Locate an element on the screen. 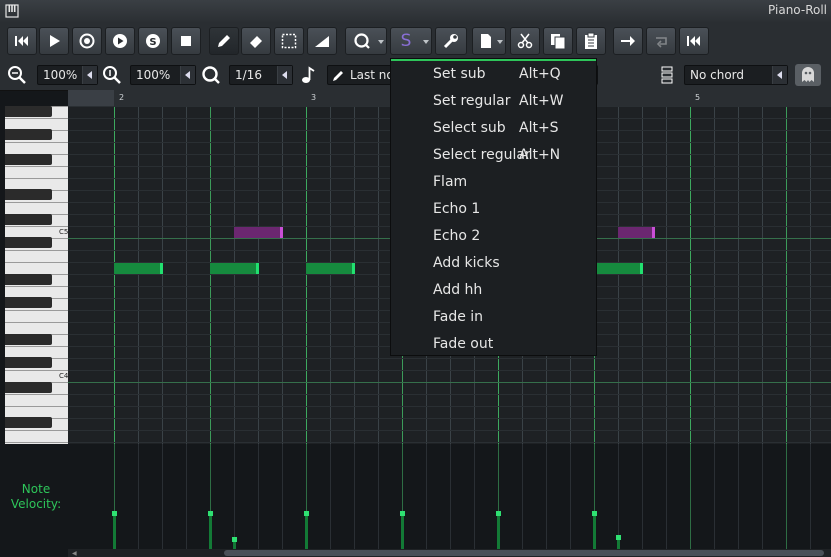 Image resolution: width=831 pixels, height=557 pixels. clipboard-menu-button is located at coordinates (489, 41).